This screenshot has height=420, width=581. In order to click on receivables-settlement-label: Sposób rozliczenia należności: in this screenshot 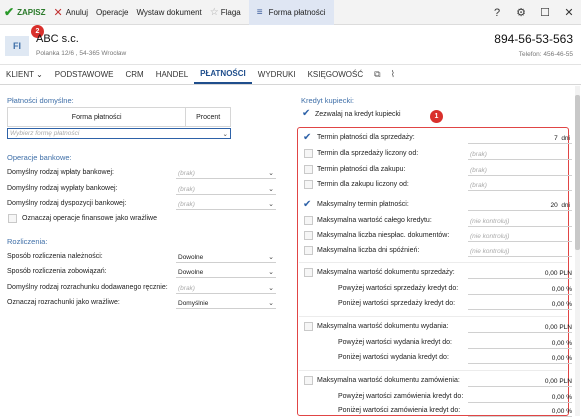, I will do `click(55, 256)`.